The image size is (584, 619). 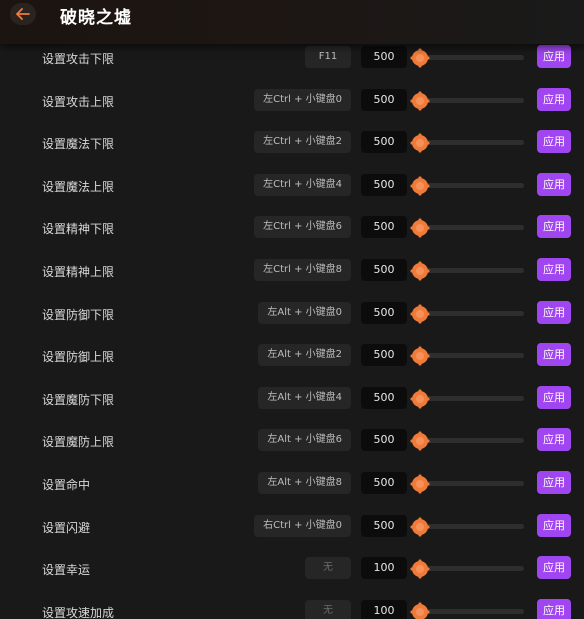 What do you see at coordinates (302, 184) in the screenshot?
I see `hotkey-button: 左Ctrl + 小键盘4` at bounding box center [302, 184].